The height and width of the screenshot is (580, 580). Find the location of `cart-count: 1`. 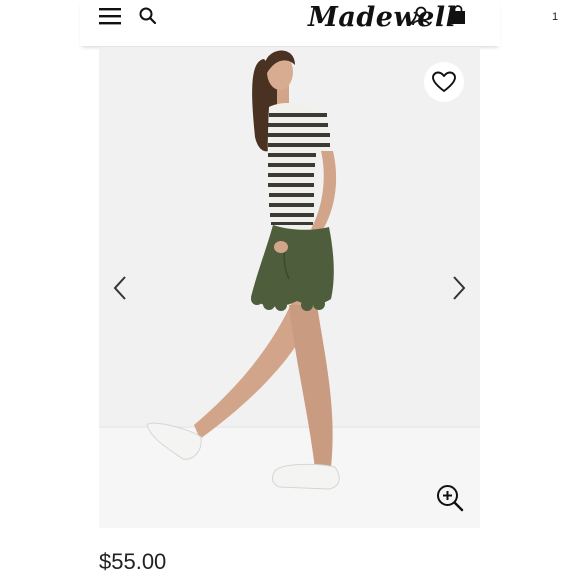

cart-count: 1 is located at coordinates (555, 17).